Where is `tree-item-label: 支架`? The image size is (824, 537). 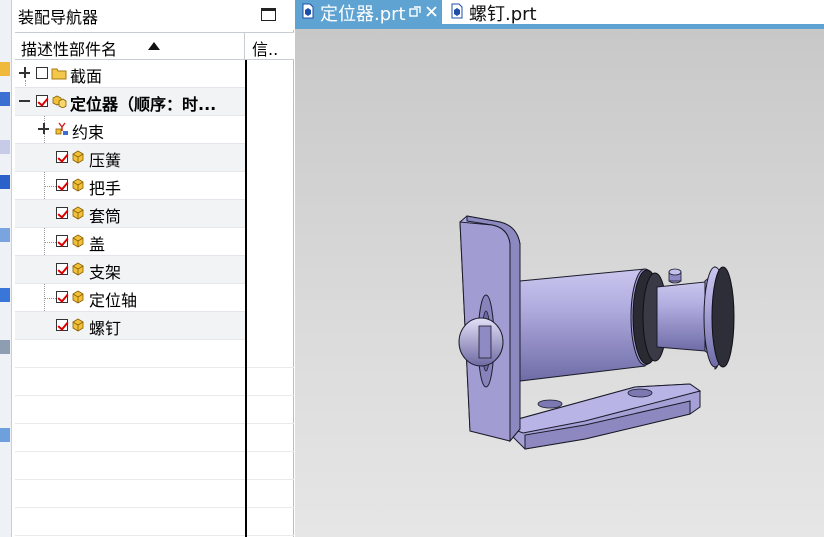
tree-item-label: 支架 is located at coordinates (105, 272).